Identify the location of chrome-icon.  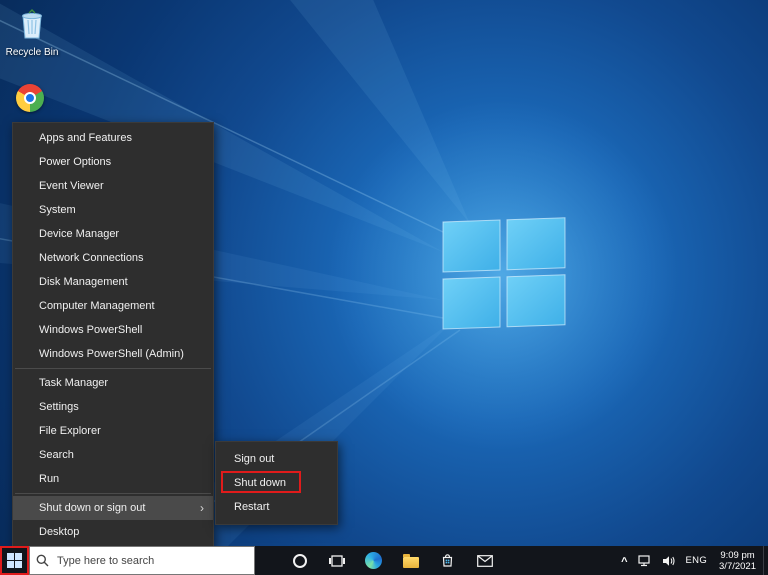
(30, 98).